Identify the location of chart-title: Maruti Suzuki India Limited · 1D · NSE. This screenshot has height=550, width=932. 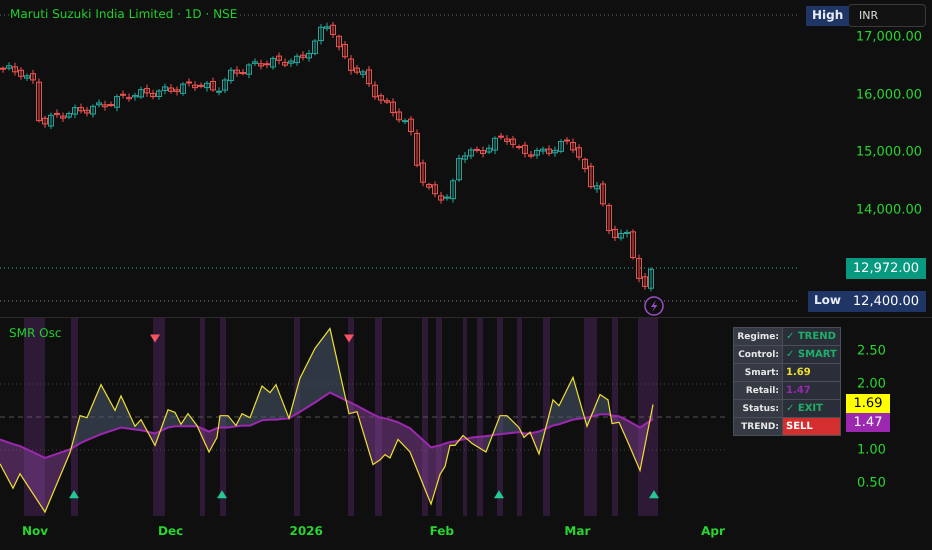
(123, 14).